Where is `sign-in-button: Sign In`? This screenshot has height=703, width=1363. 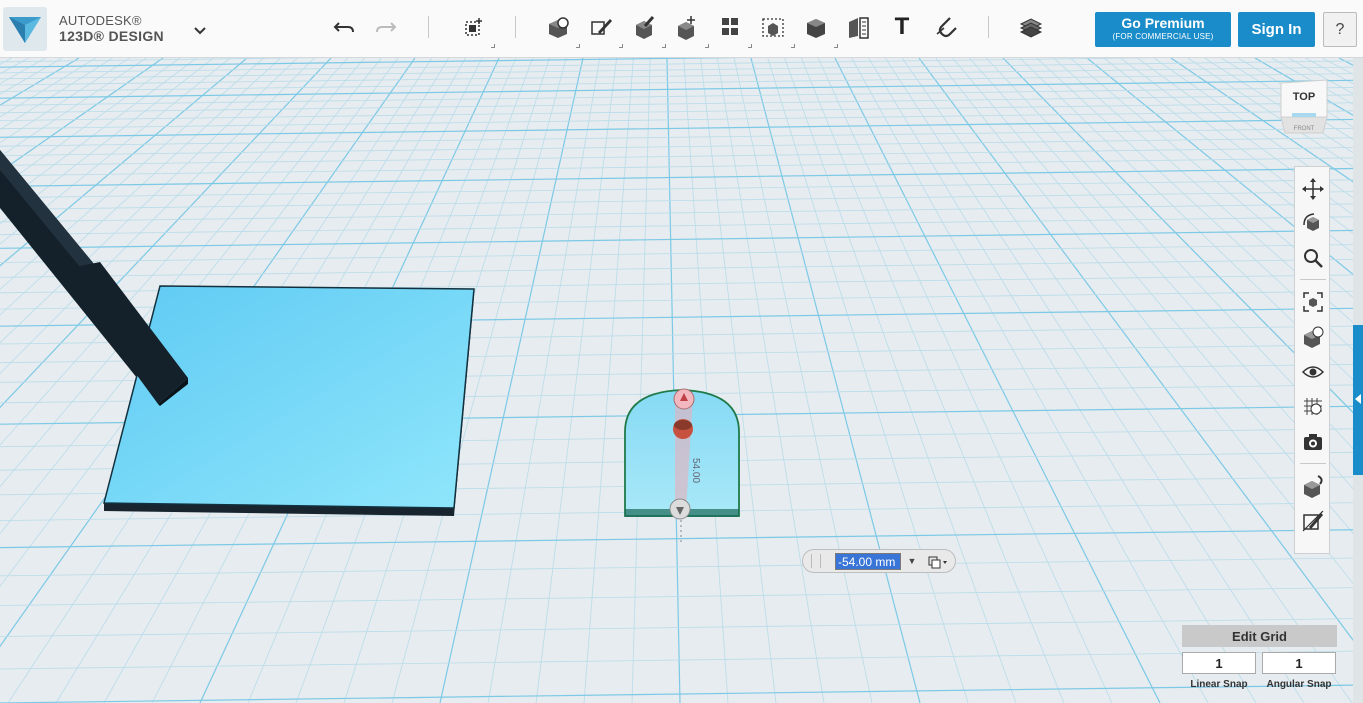
sign-in-button: Sign In is located at coordinates (1276, 29).